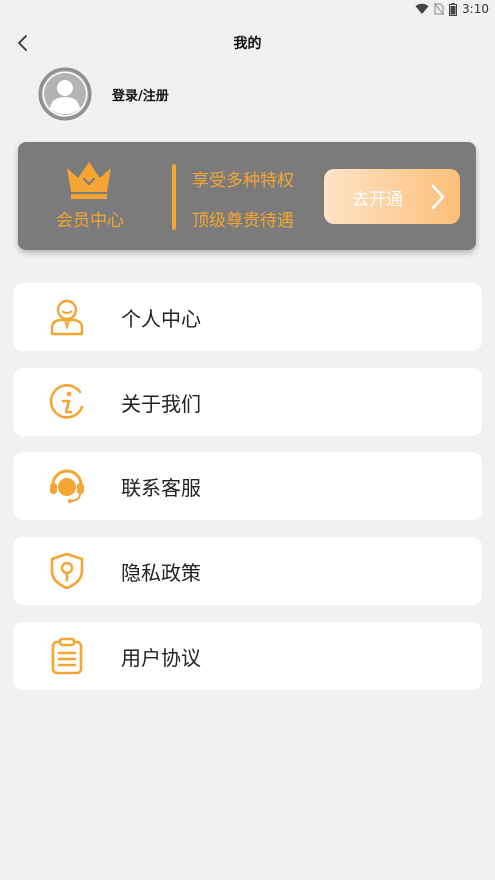 The height and width of the screenshot is (880, 495). Describe the element at coordinates (66, 401) in the screenshot. I see `info-icon` at that location.